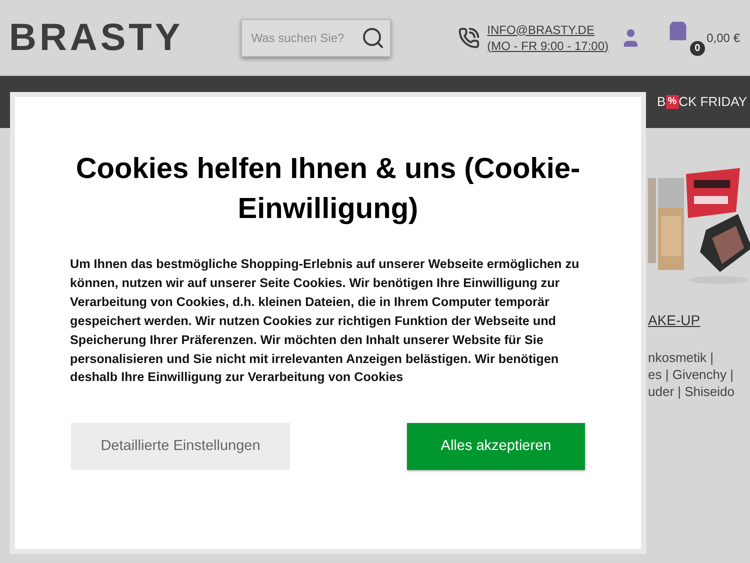 The width and height of the screenshot is (750, 563). I want to click on nav-item-start: B, so click(661, 102).